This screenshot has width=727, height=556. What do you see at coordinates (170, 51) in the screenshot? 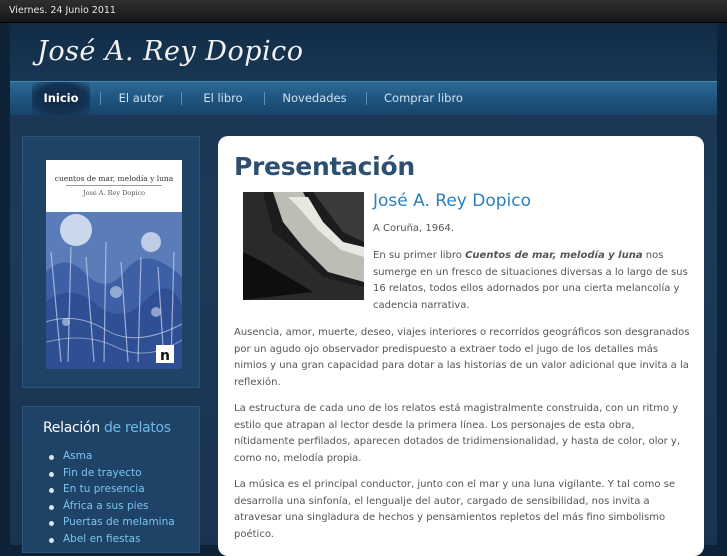
I see `site-title: José A. Rey Dopico` at bounding box center [170, 51].